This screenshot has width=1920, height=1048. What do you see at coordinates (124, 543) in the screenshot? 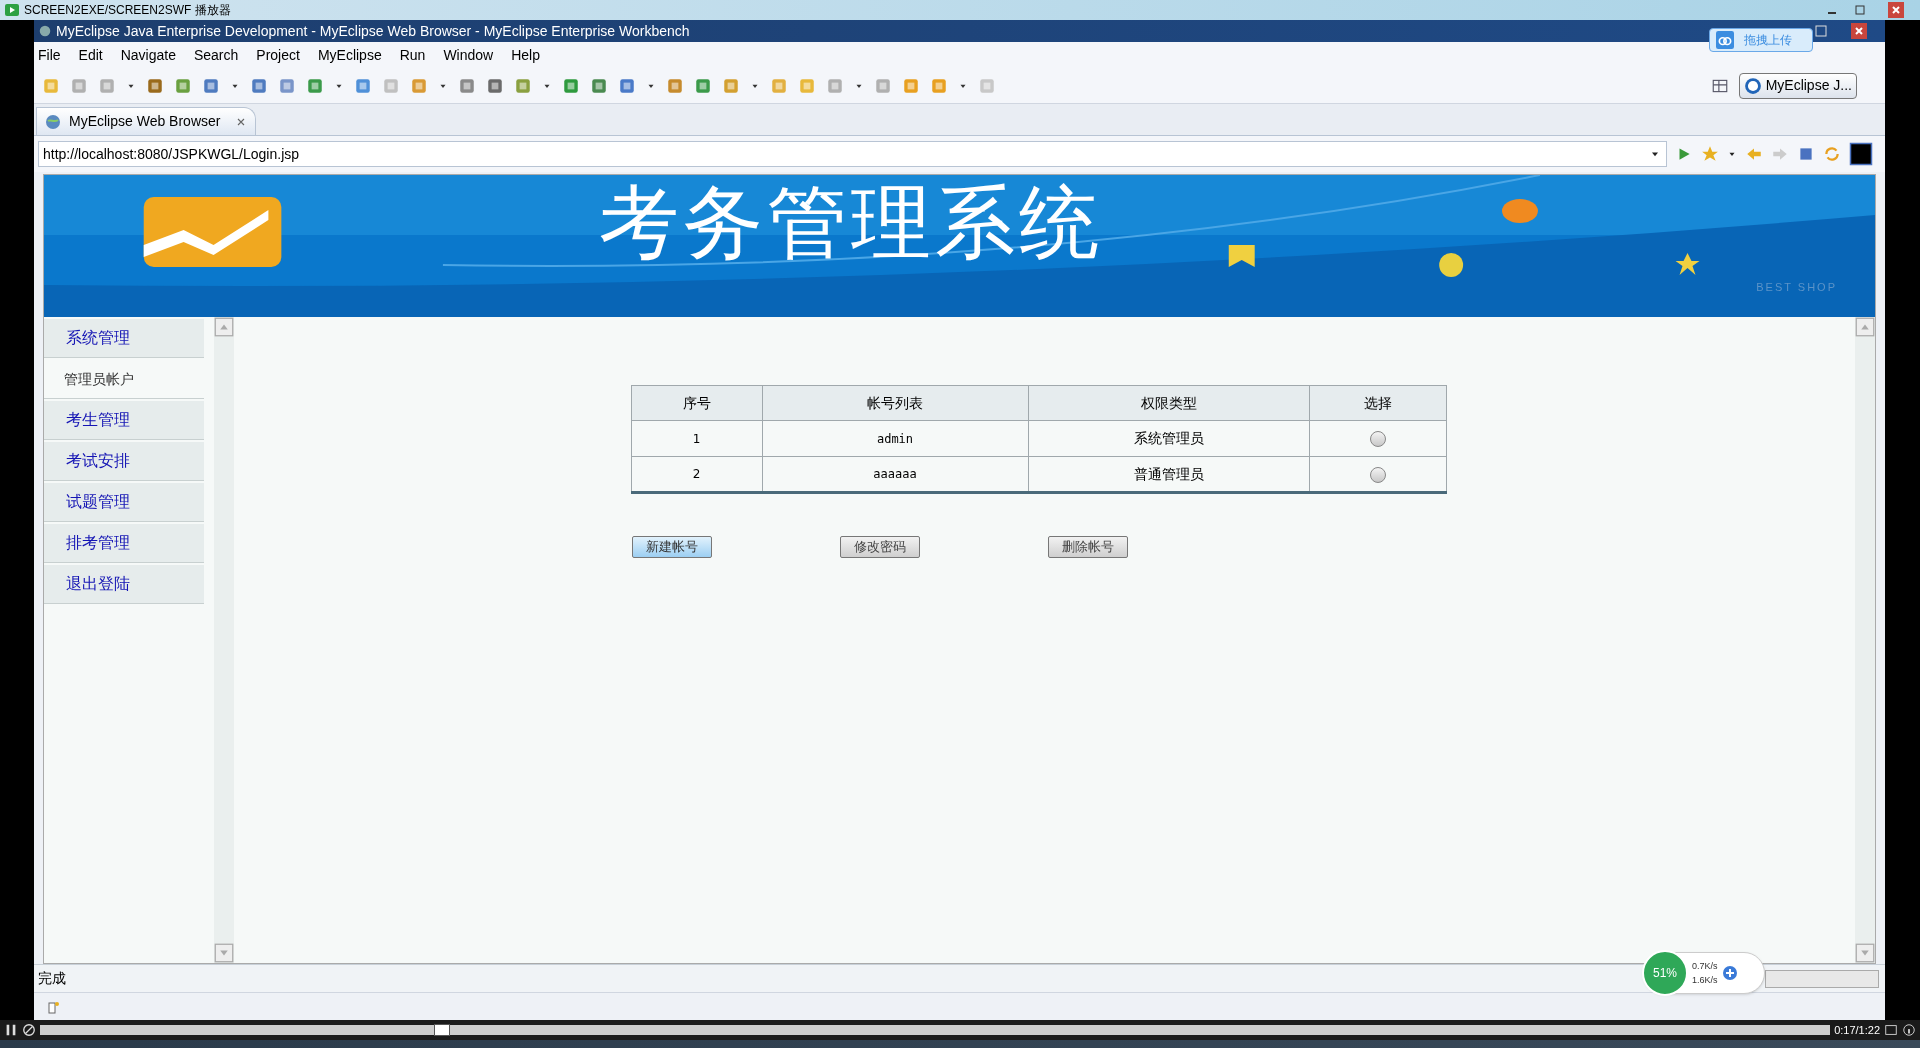
I see `sidebar-item: 排考管理` at bounding box center [124, 543].